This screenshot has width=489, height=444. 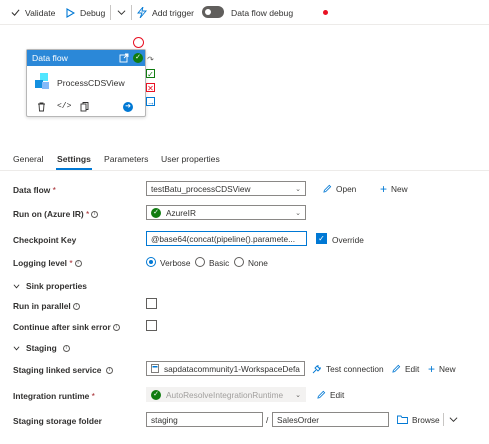 What do you see at coordinates (316, 368) in the screenshot?
I see `plug-icon` at bounding box center [316, 368].